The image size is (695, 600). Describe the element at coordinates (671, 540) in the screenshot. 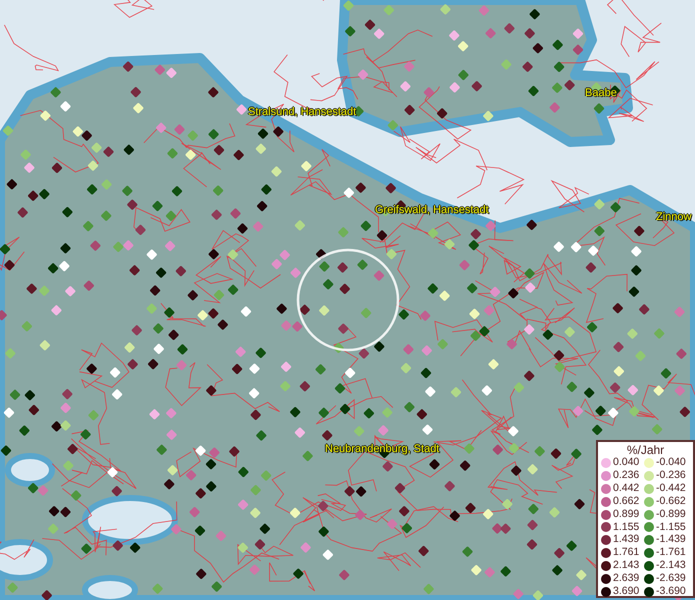

I see `legend-value: -1.439` at that location.